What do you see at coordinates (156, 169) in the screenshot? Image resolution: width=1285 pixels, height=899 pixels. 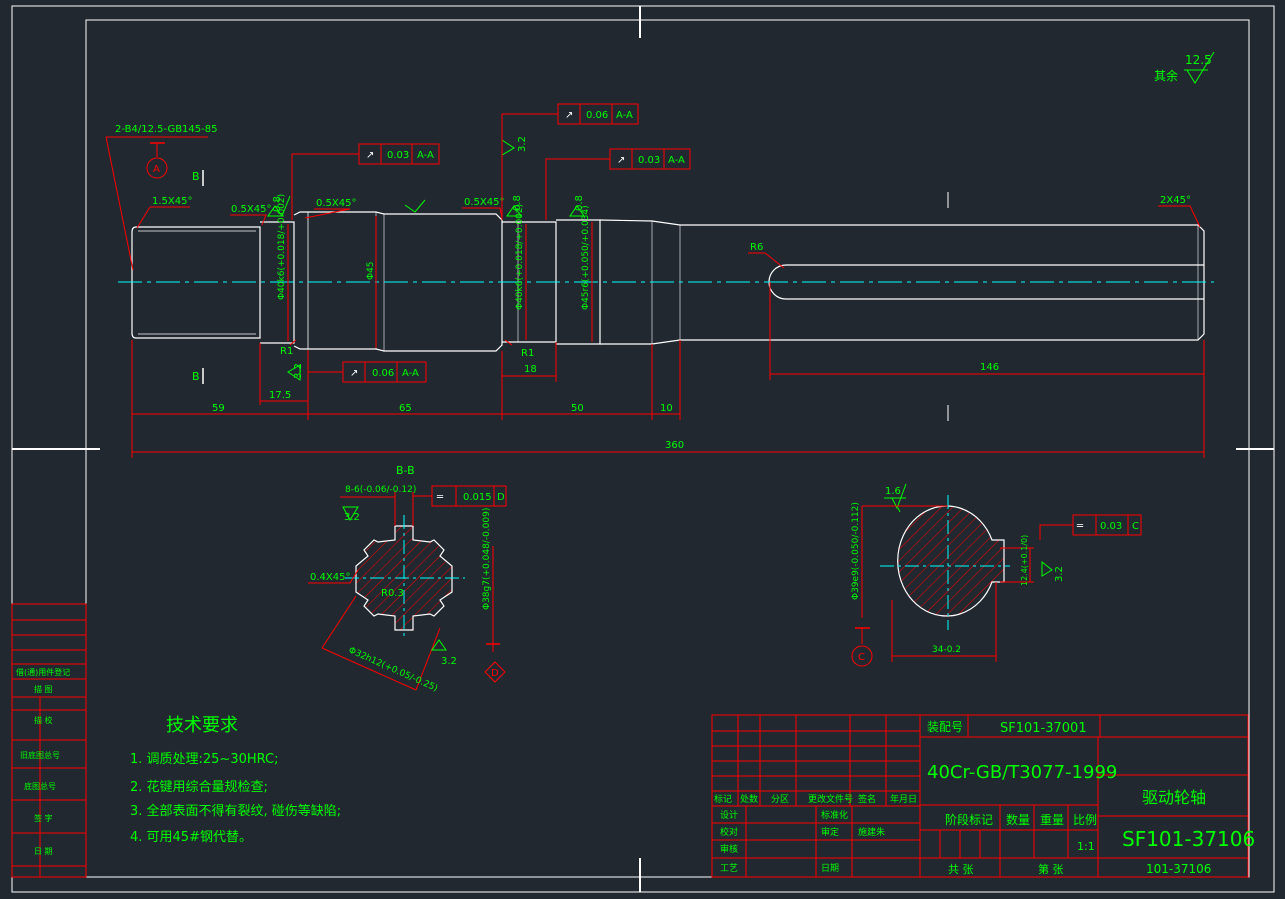 I see `svg-text: A` at bounding box center [156, 169].